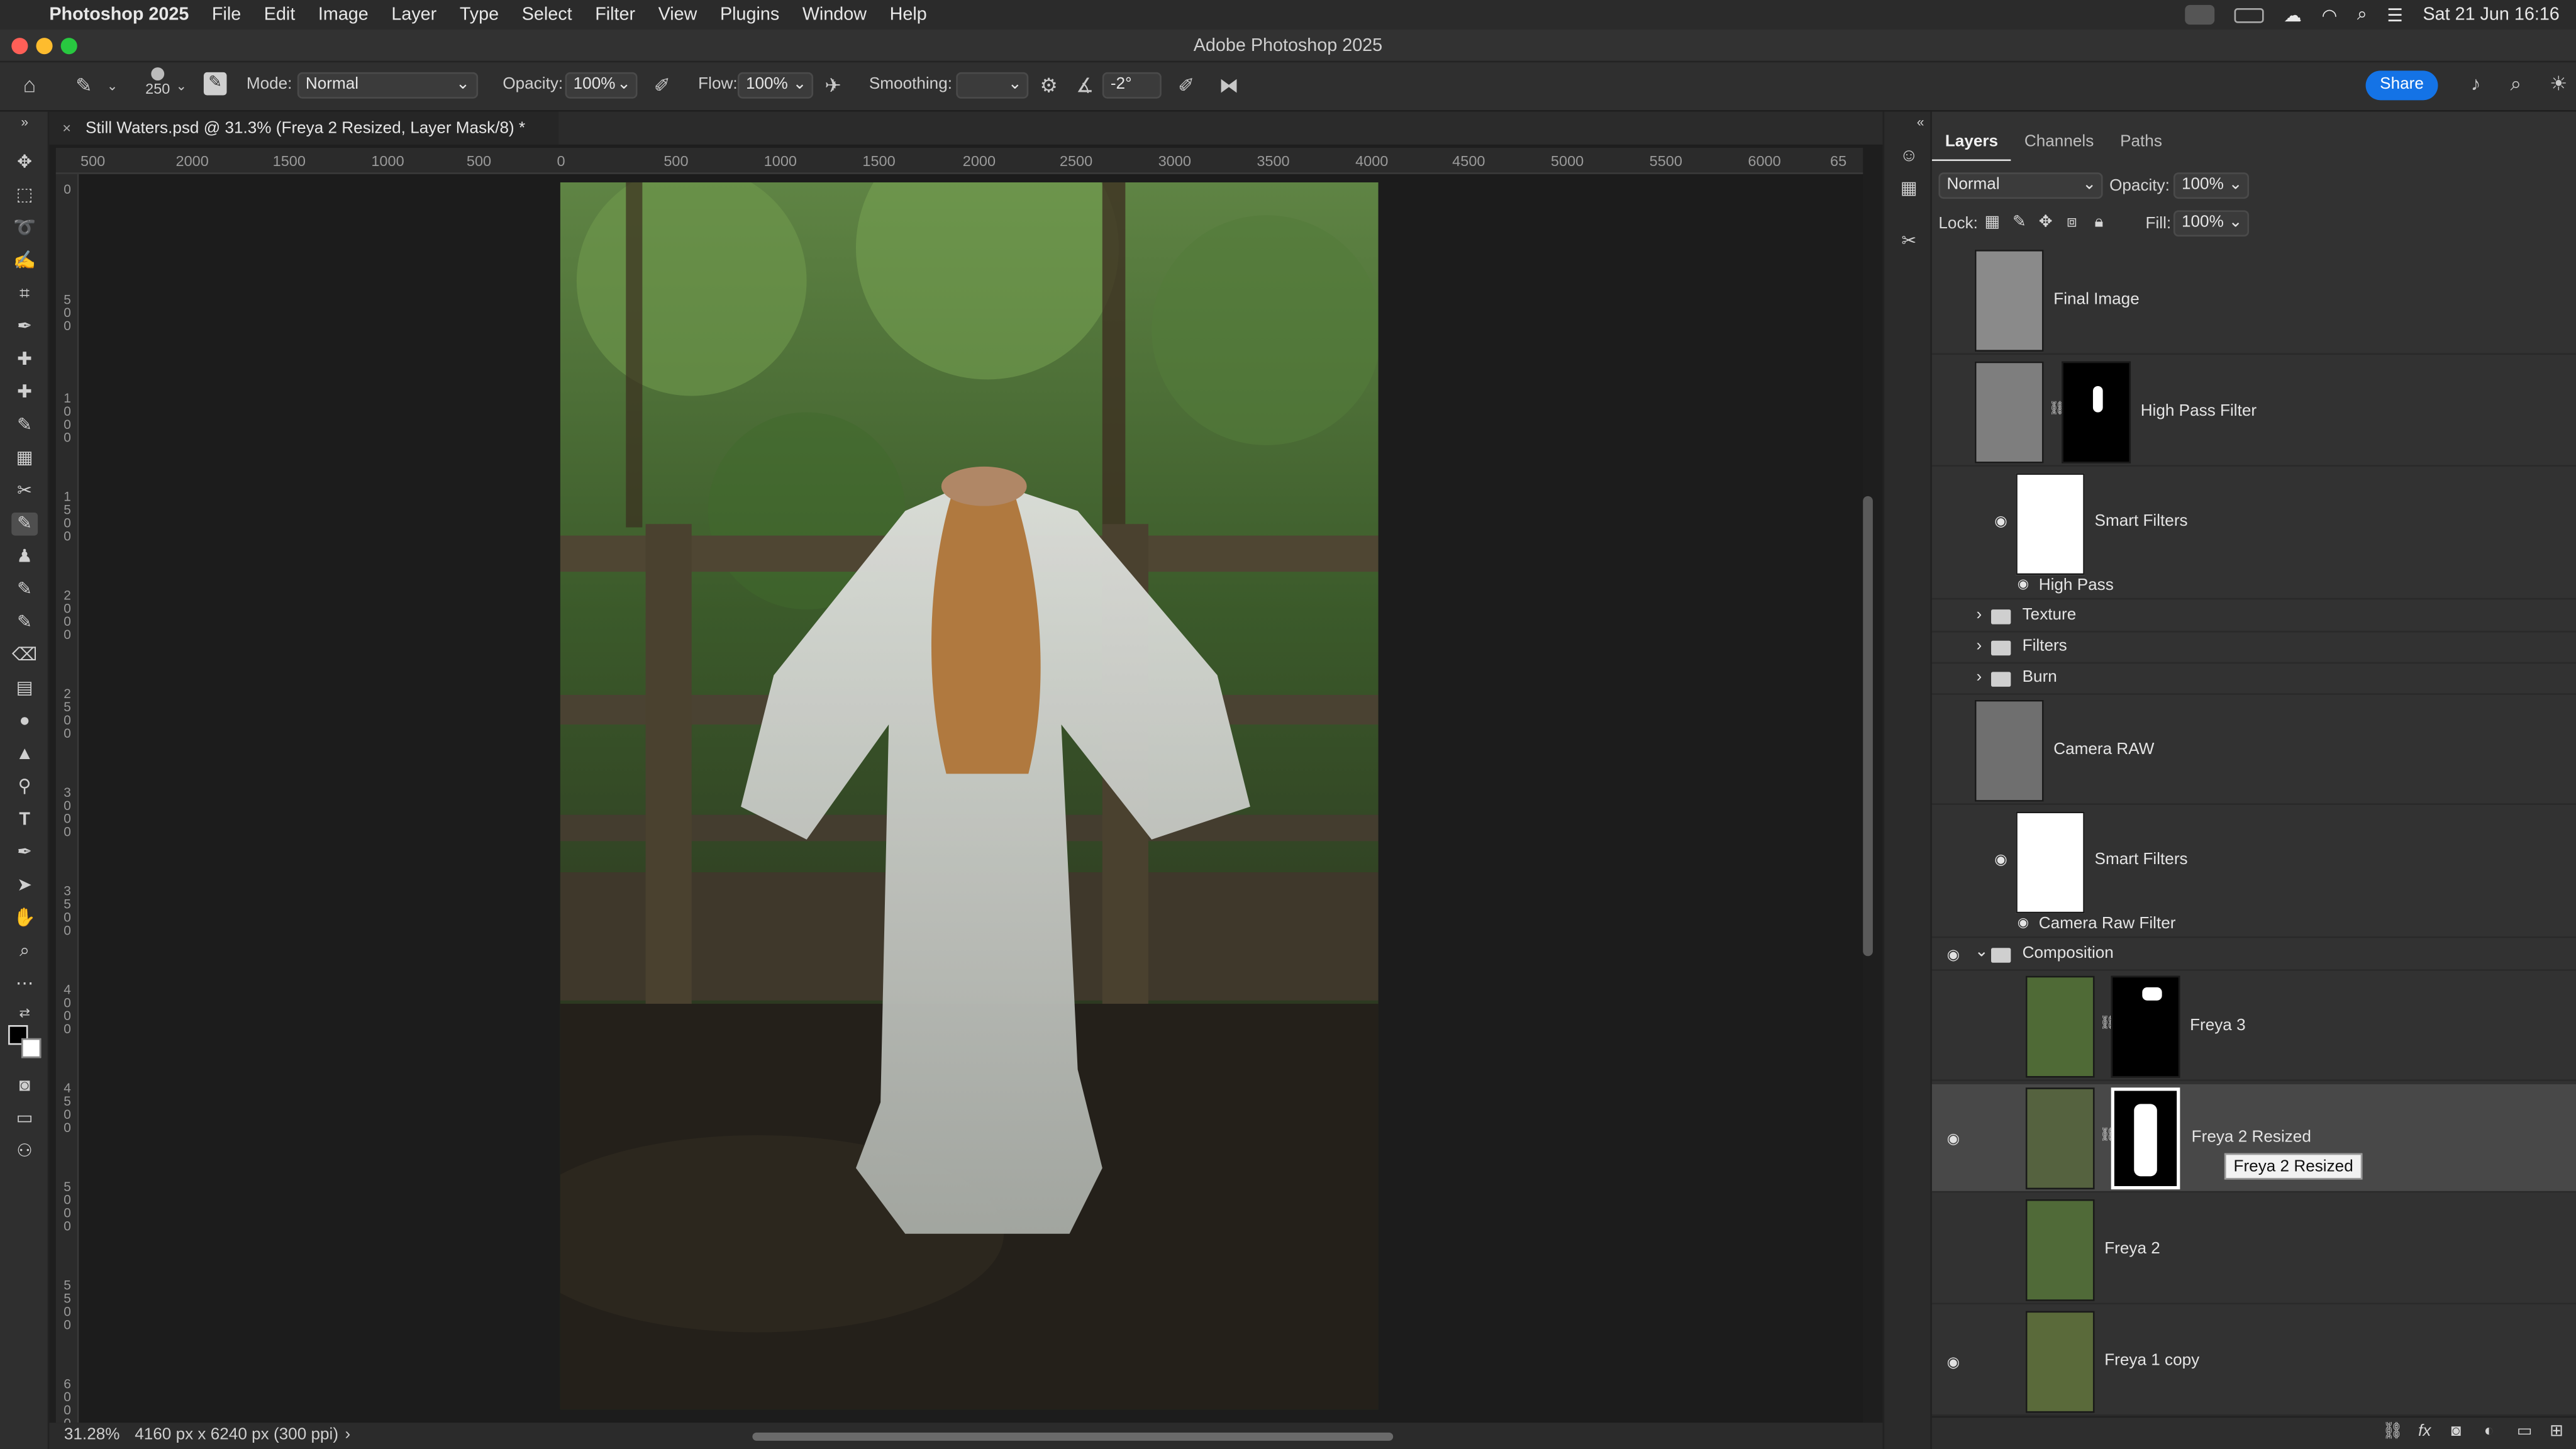 This screenshot has height=1449, width=2576. Describe the element at coordinates (2401, 85) in the screenshot. I see `share-button: Share` at that location.